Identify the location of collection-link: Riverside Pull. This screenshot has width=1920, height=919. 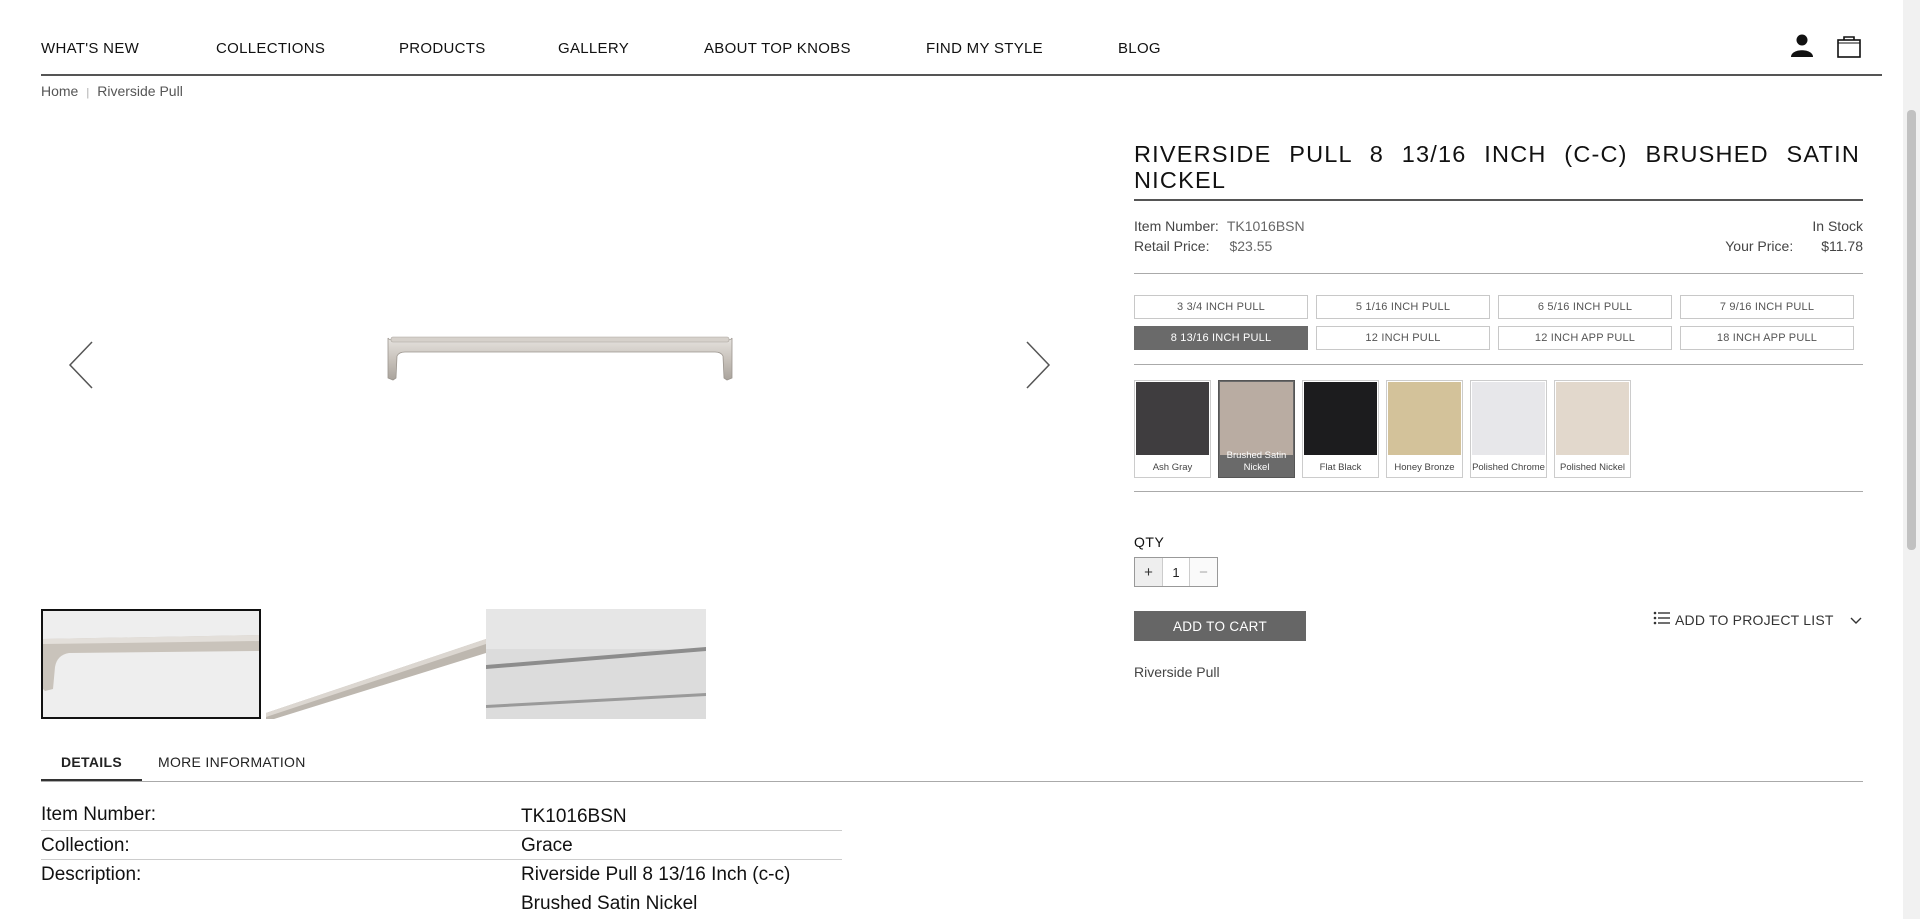
(1177, 672).